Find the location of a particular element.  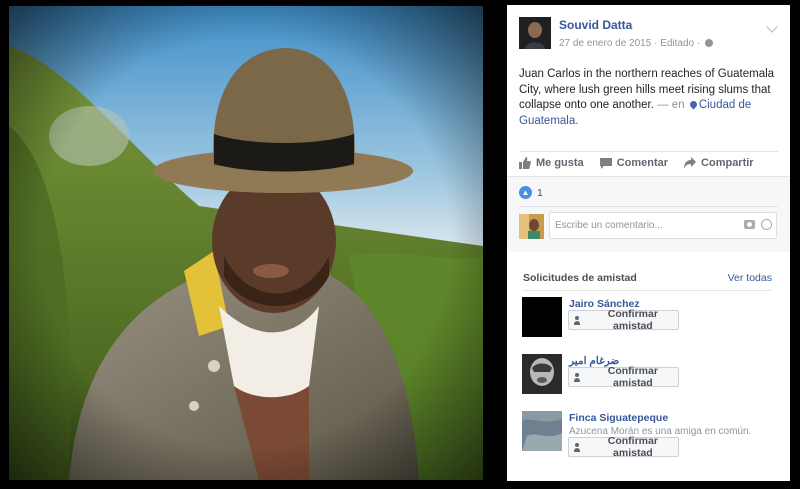

commenter-avatar-image is located at coordinates (531, 226).